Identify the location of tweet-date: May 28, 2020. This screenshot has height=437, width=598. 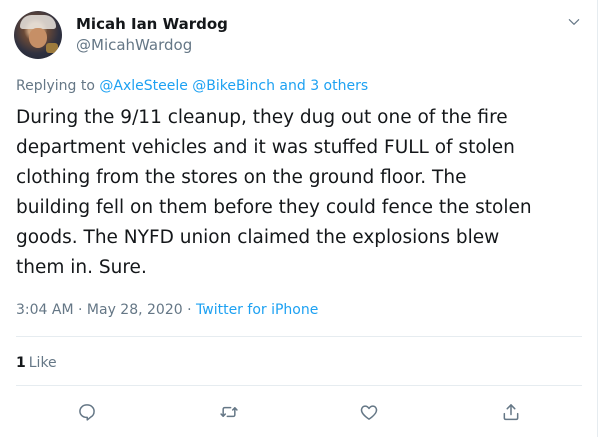
(135, 310).